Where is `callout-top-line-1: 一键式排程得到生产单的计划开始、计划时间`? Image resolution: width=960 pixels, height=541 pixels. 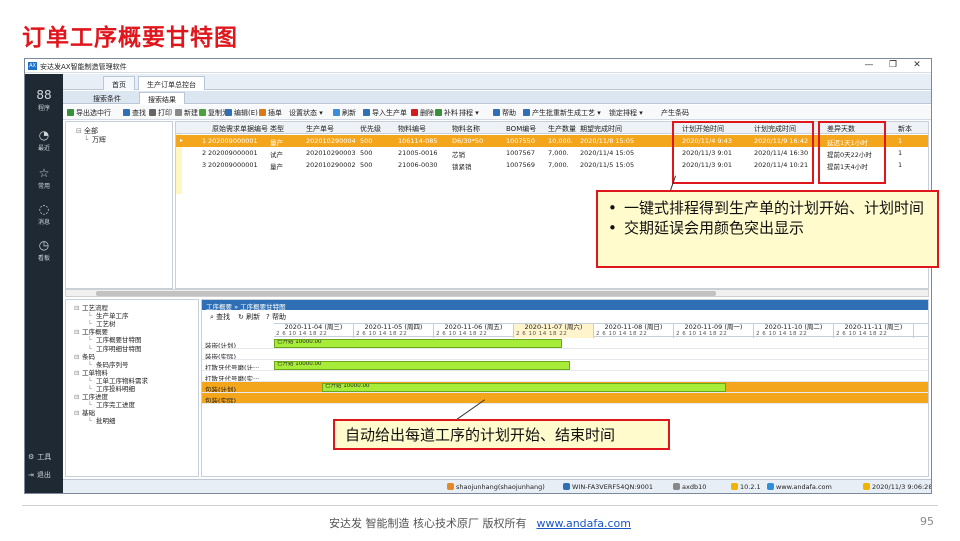
callout-top-line-1: 一键式排程得到生产单的计划开始、计划时间 is located at coordinates (767, 208).